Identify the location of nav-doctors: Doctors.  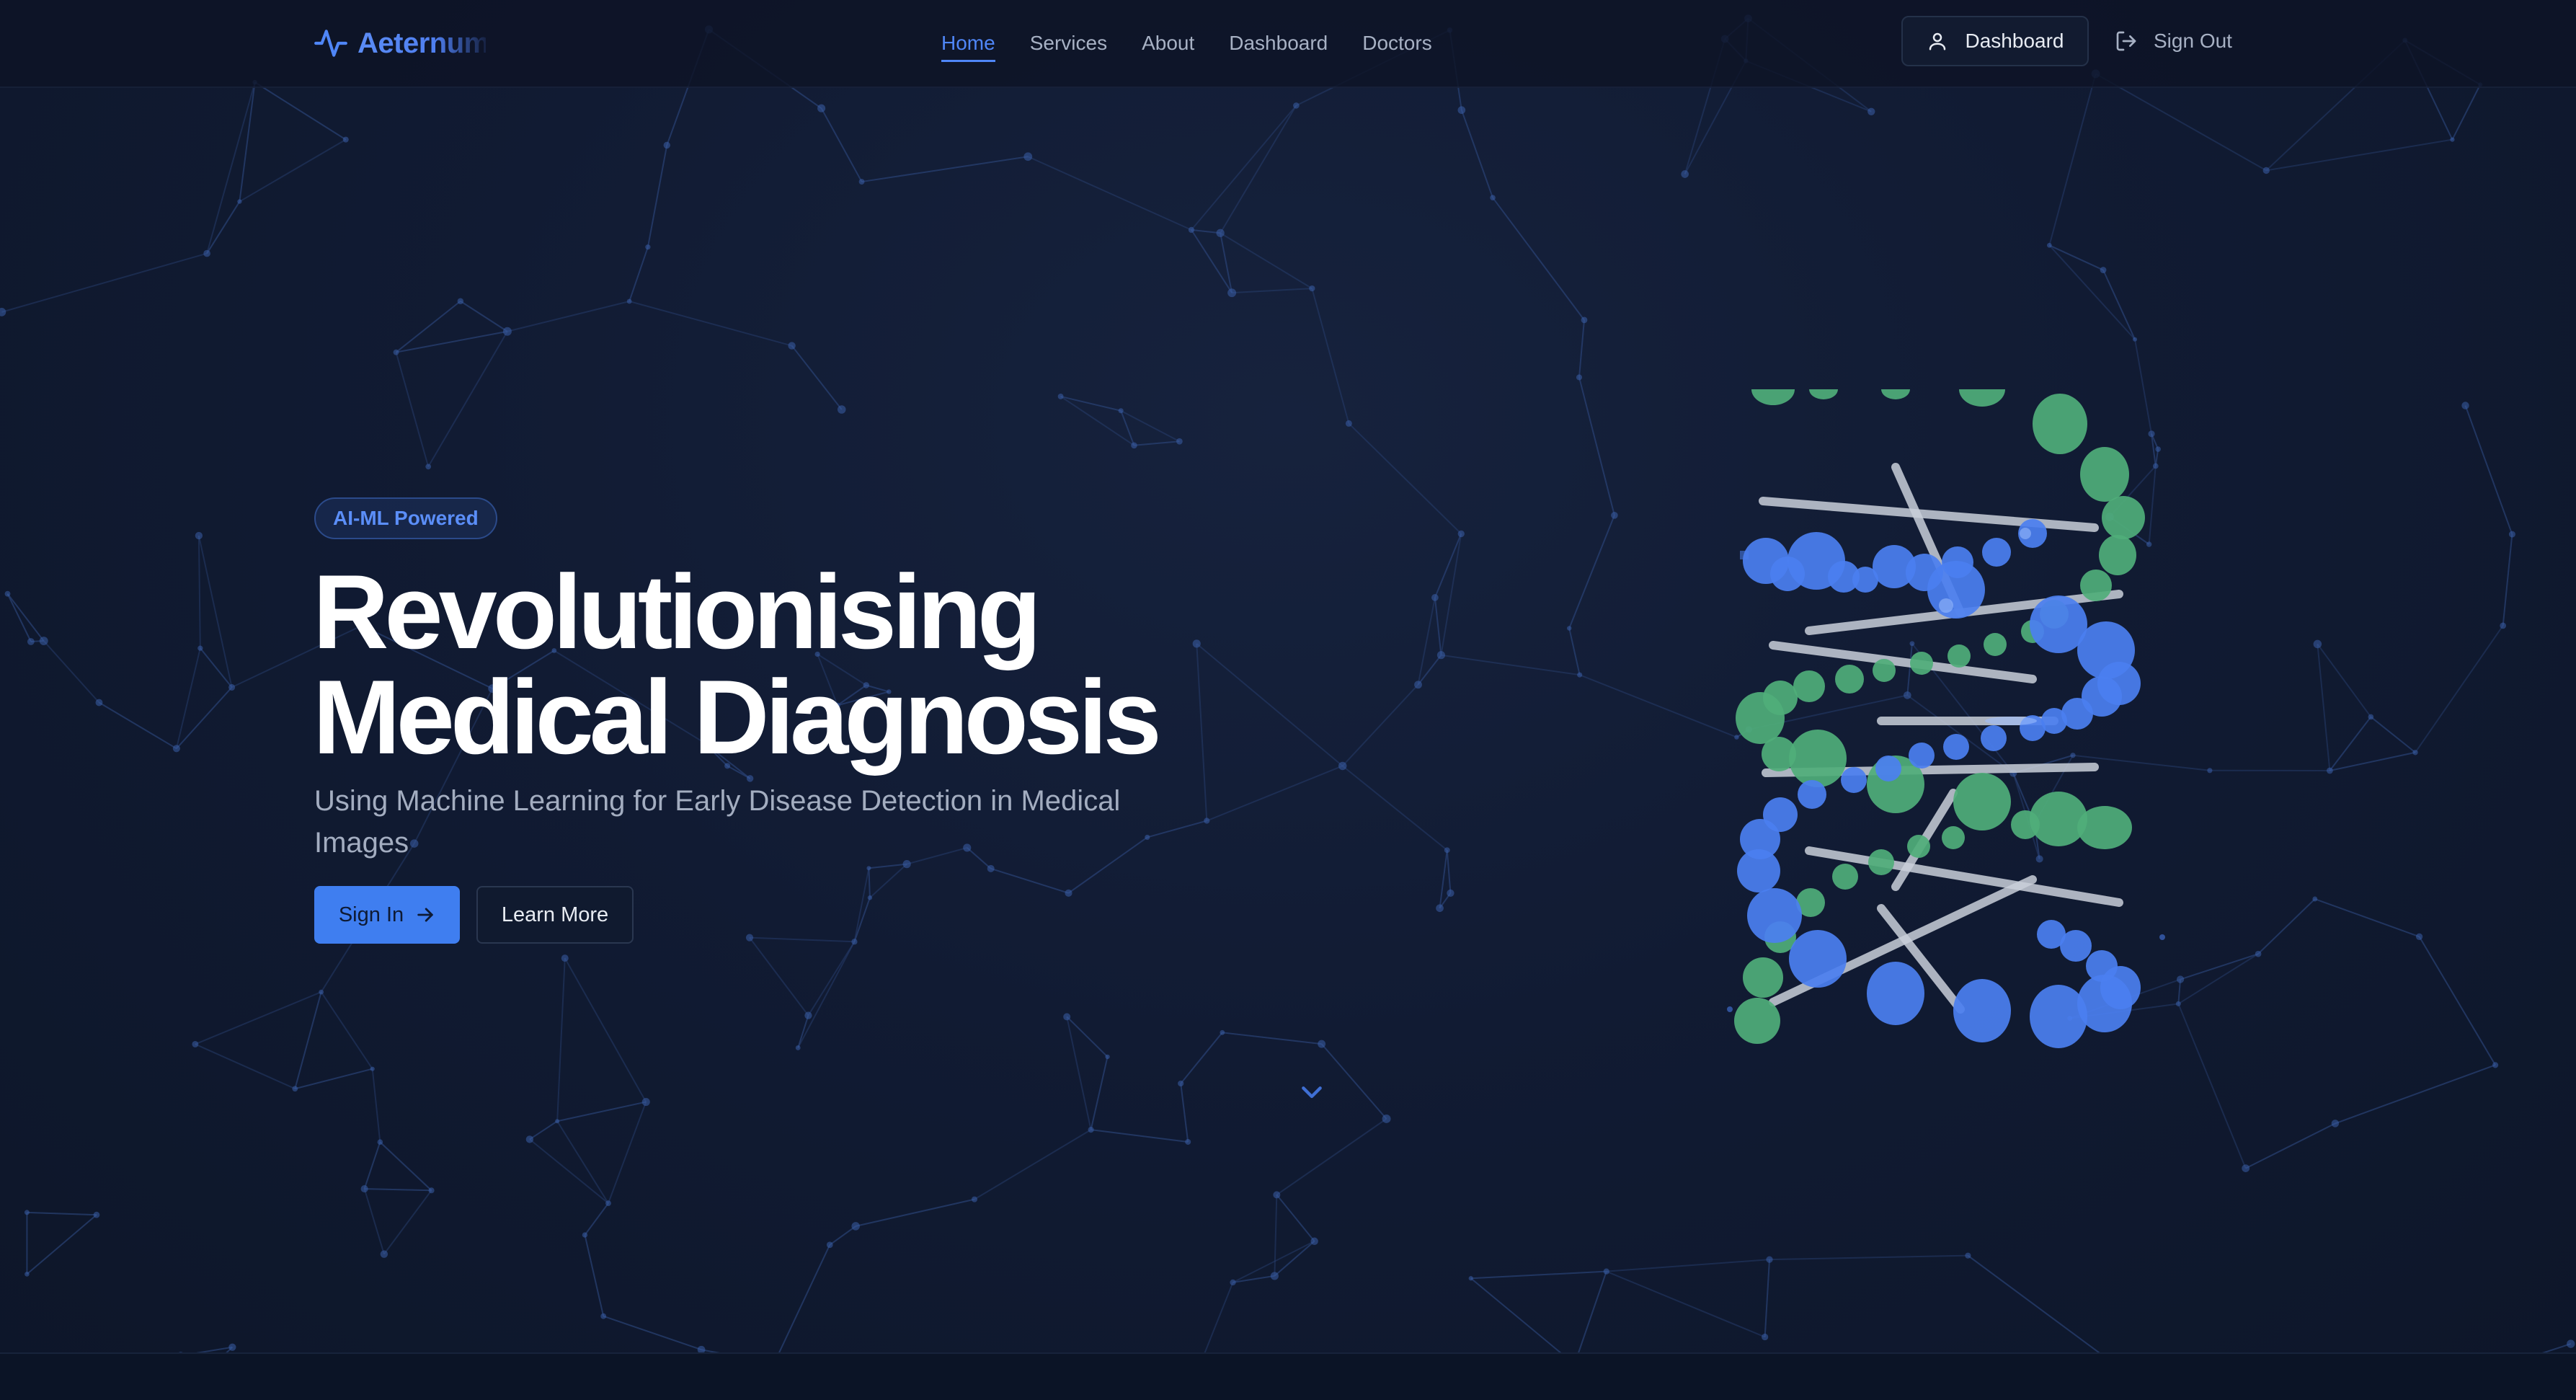
(1396, 44).